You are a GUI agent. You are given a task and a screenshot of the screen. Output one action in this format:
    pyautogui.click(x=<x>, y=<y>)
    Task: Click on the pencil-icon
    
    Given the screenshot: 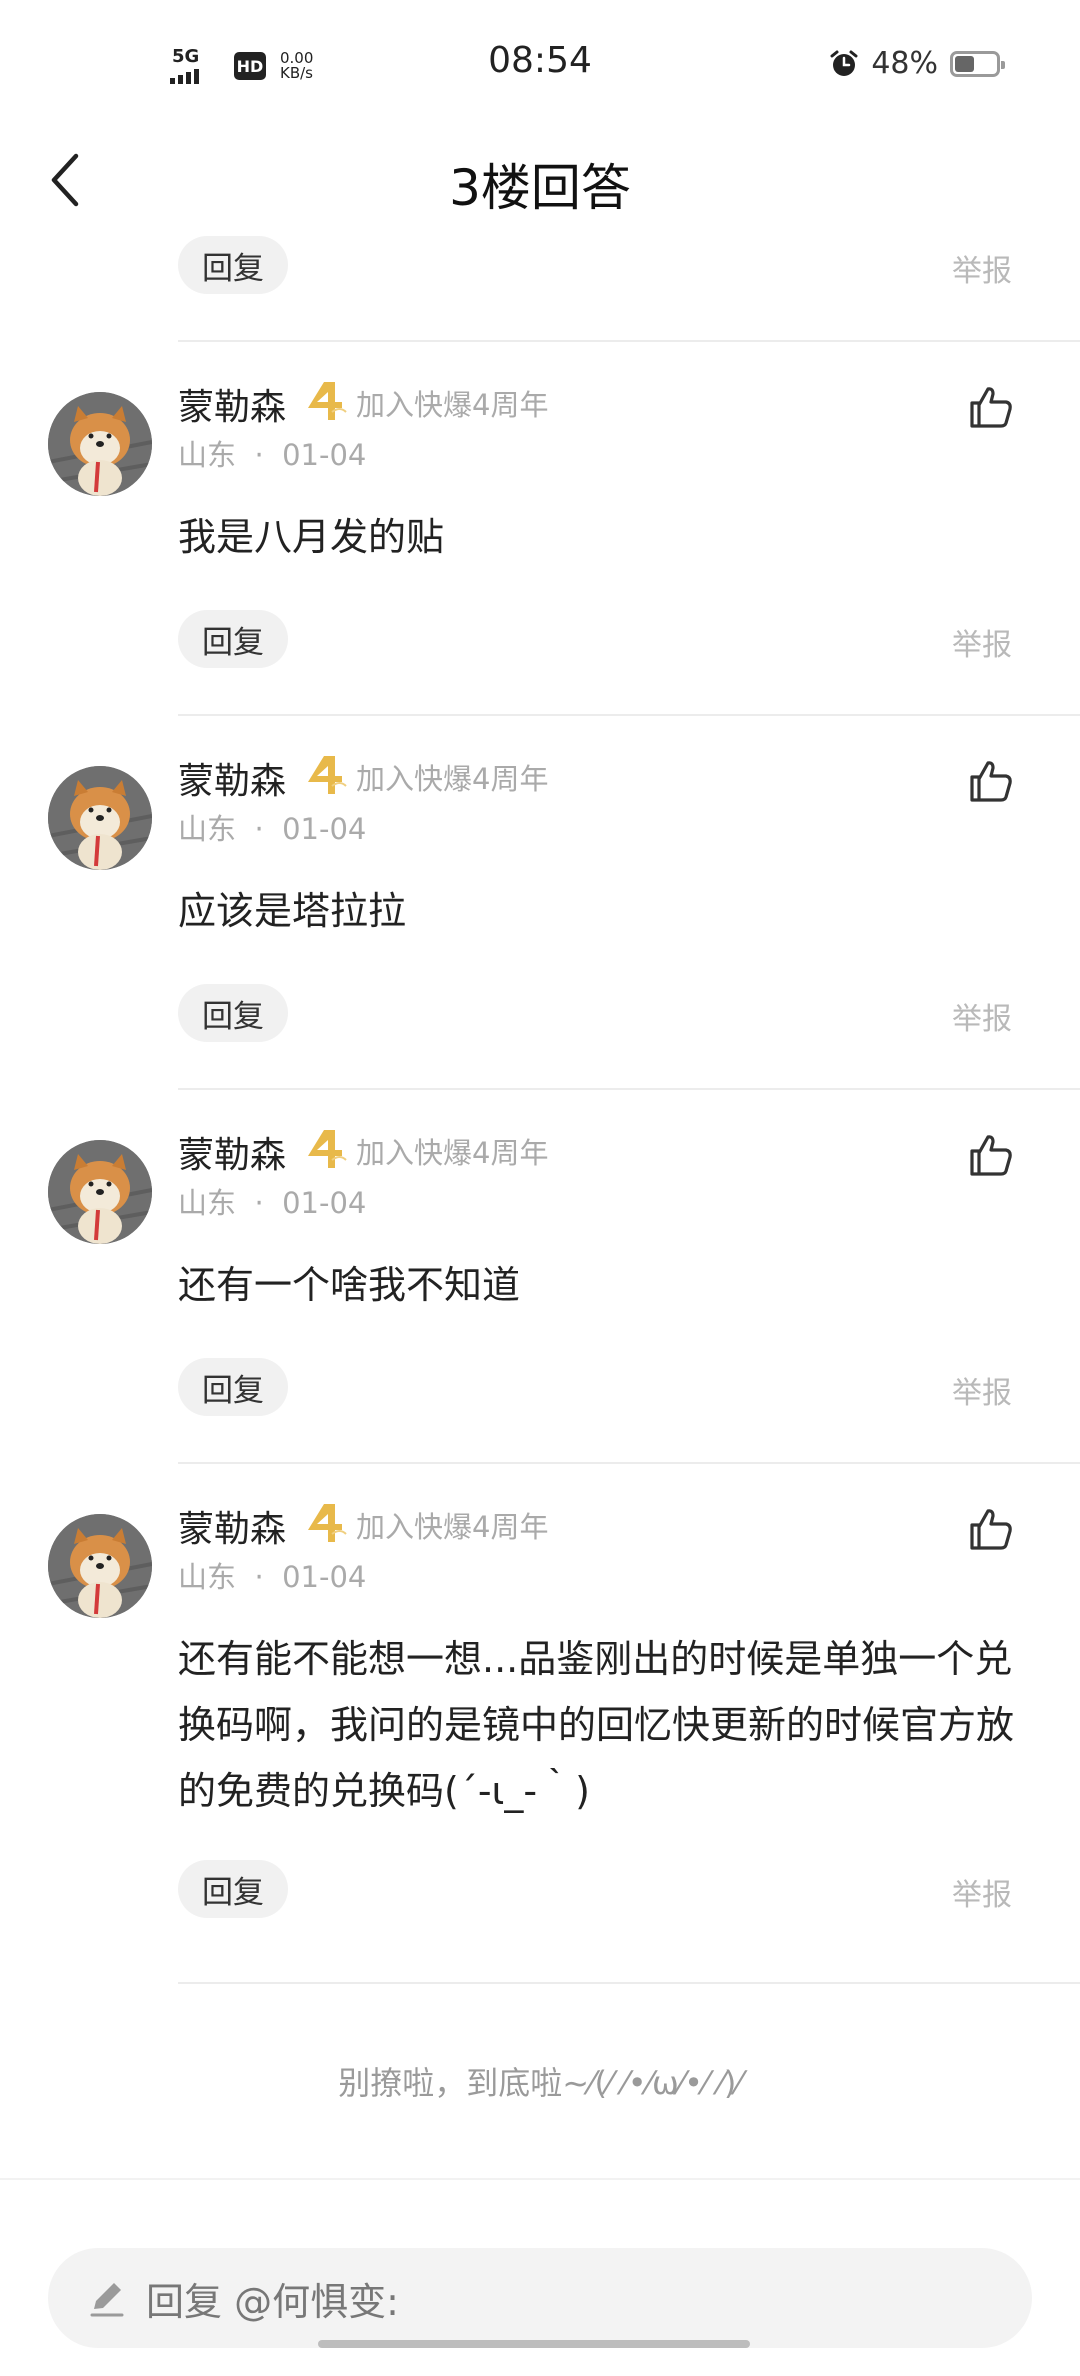 What is the action you would take?
    pyautogui.click(x=107, y=2300)
    